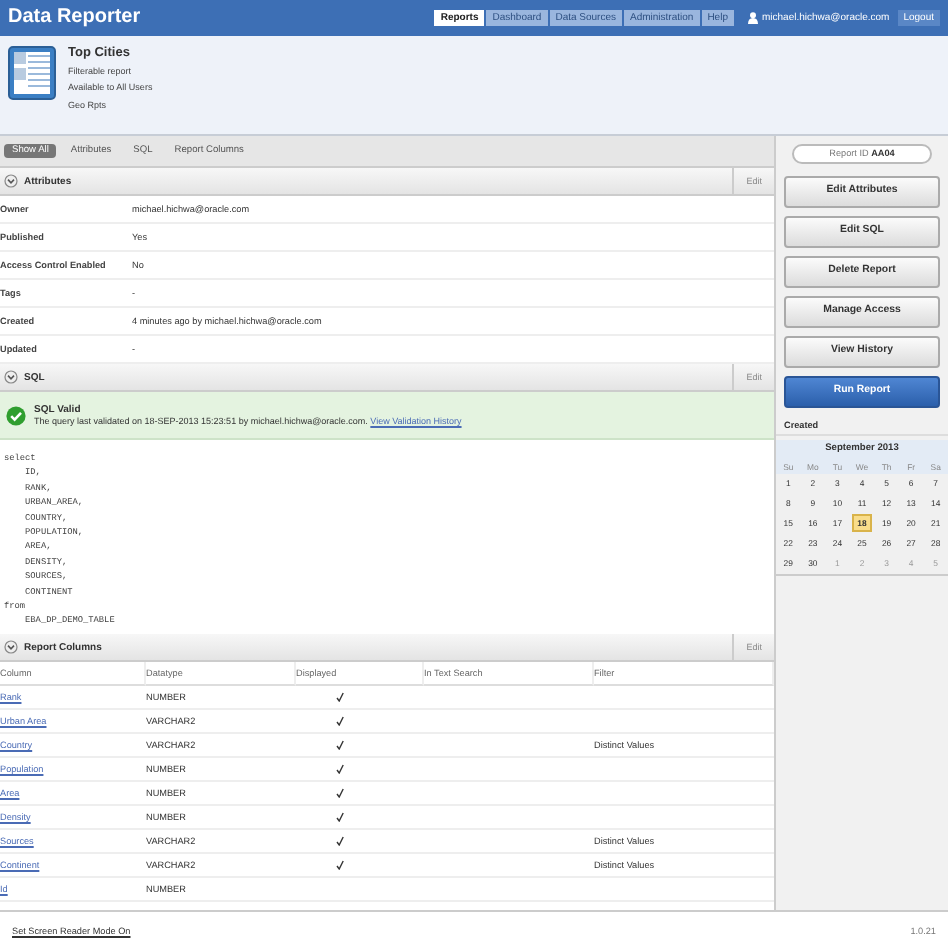 This screenshot has width=948, height=950. I want to click on app-title: Data Reporter, so click(75, 18).